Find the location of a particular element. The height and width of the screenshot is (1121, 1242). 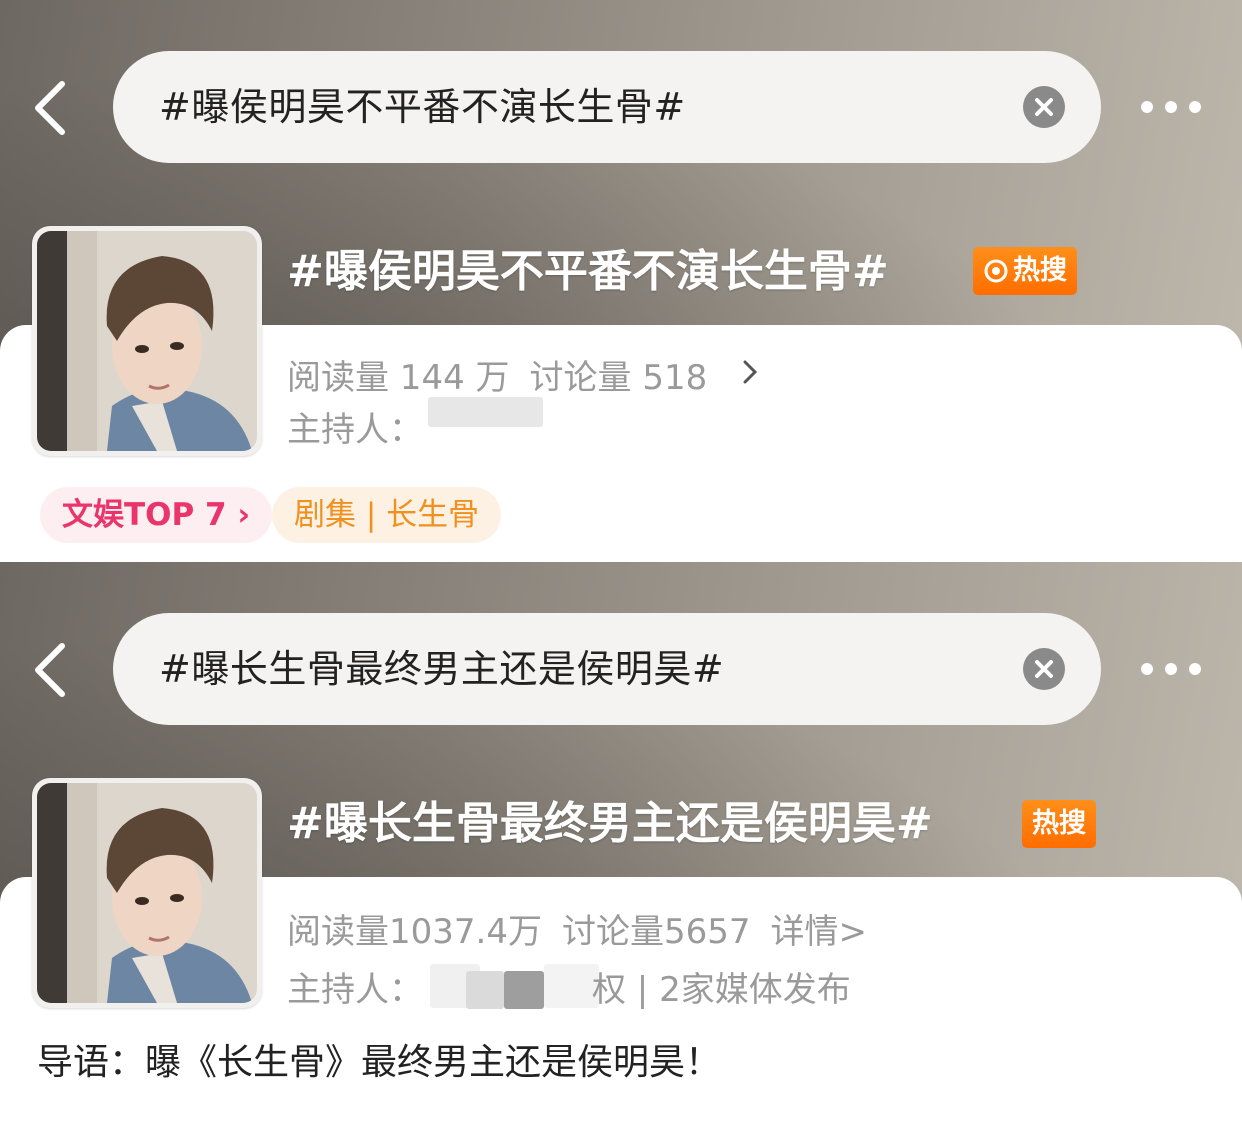

topic-stats: 阅读量1037.4万 讨论量5657 详情> is located at coordinates (587, 928).